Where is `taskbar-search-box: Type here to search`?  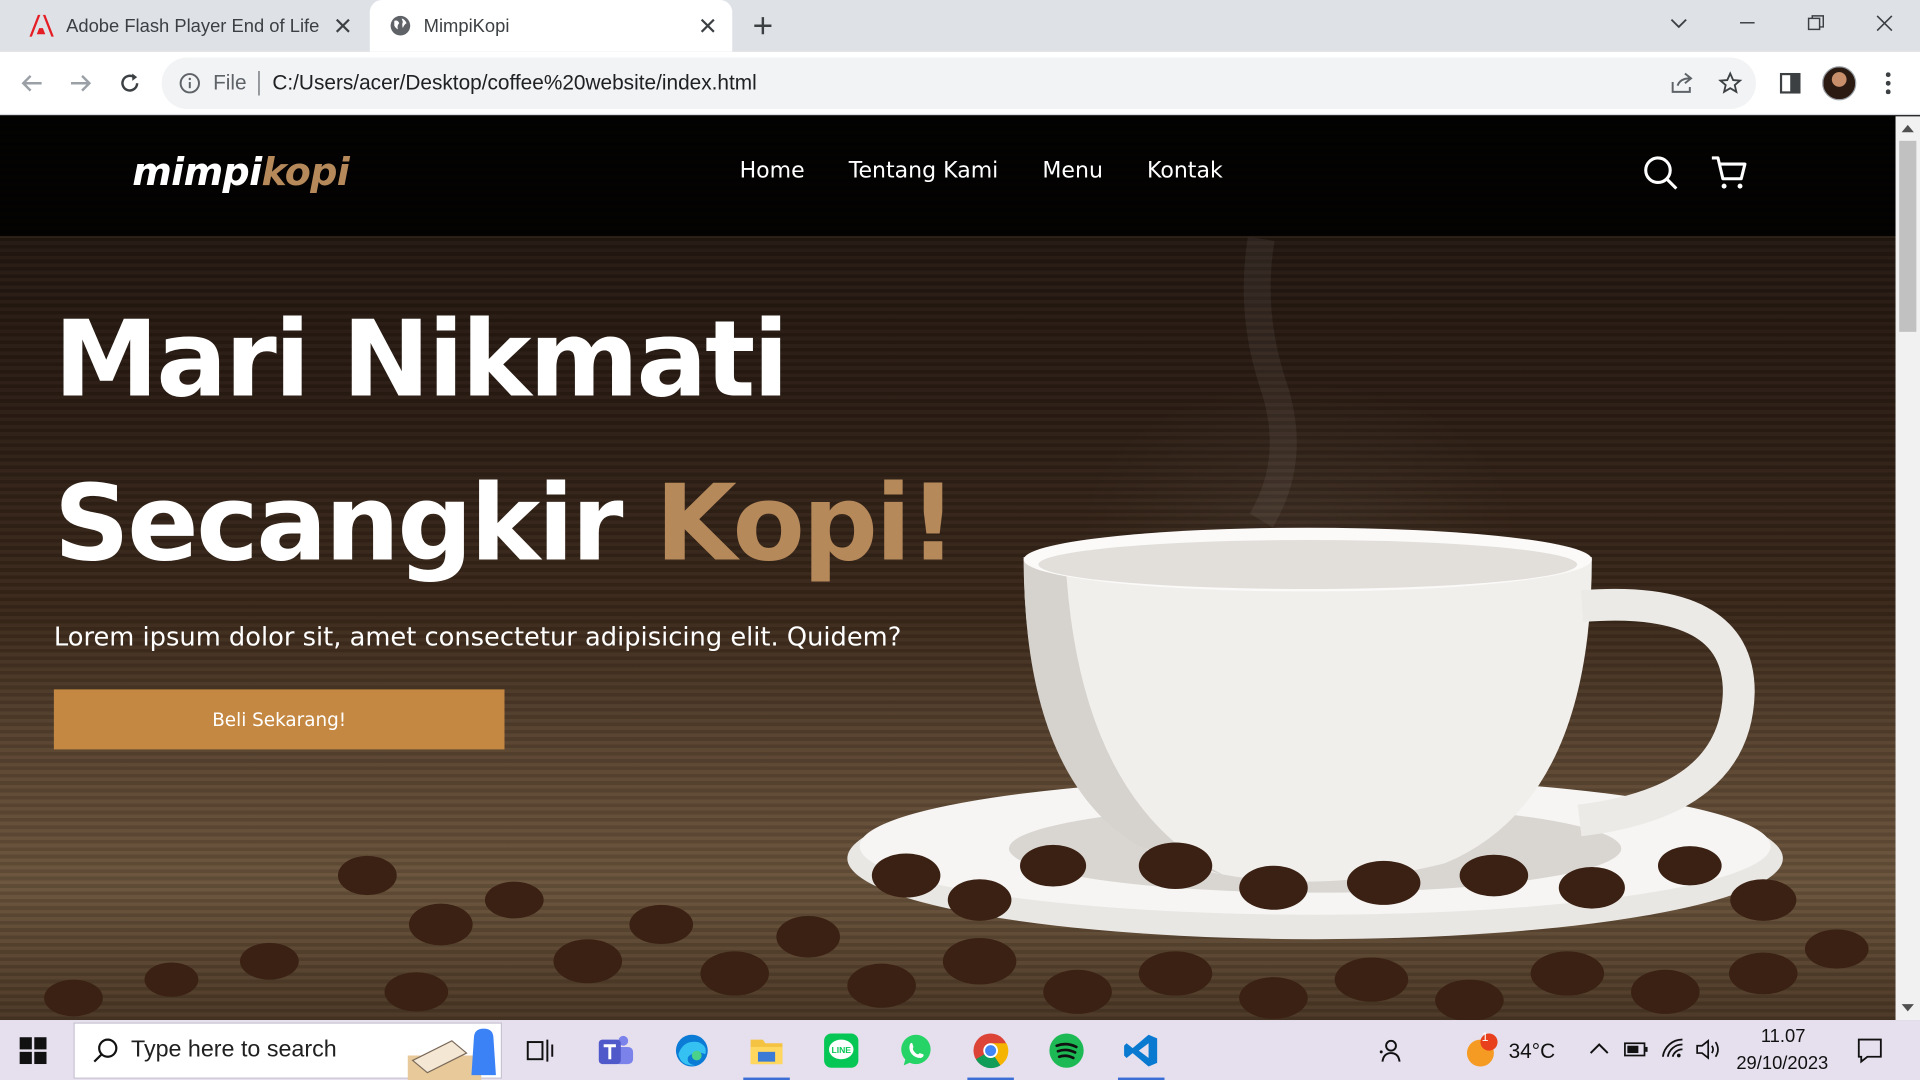 taskbar-search-box: Type here to search is located at coordinates (288, 1051).